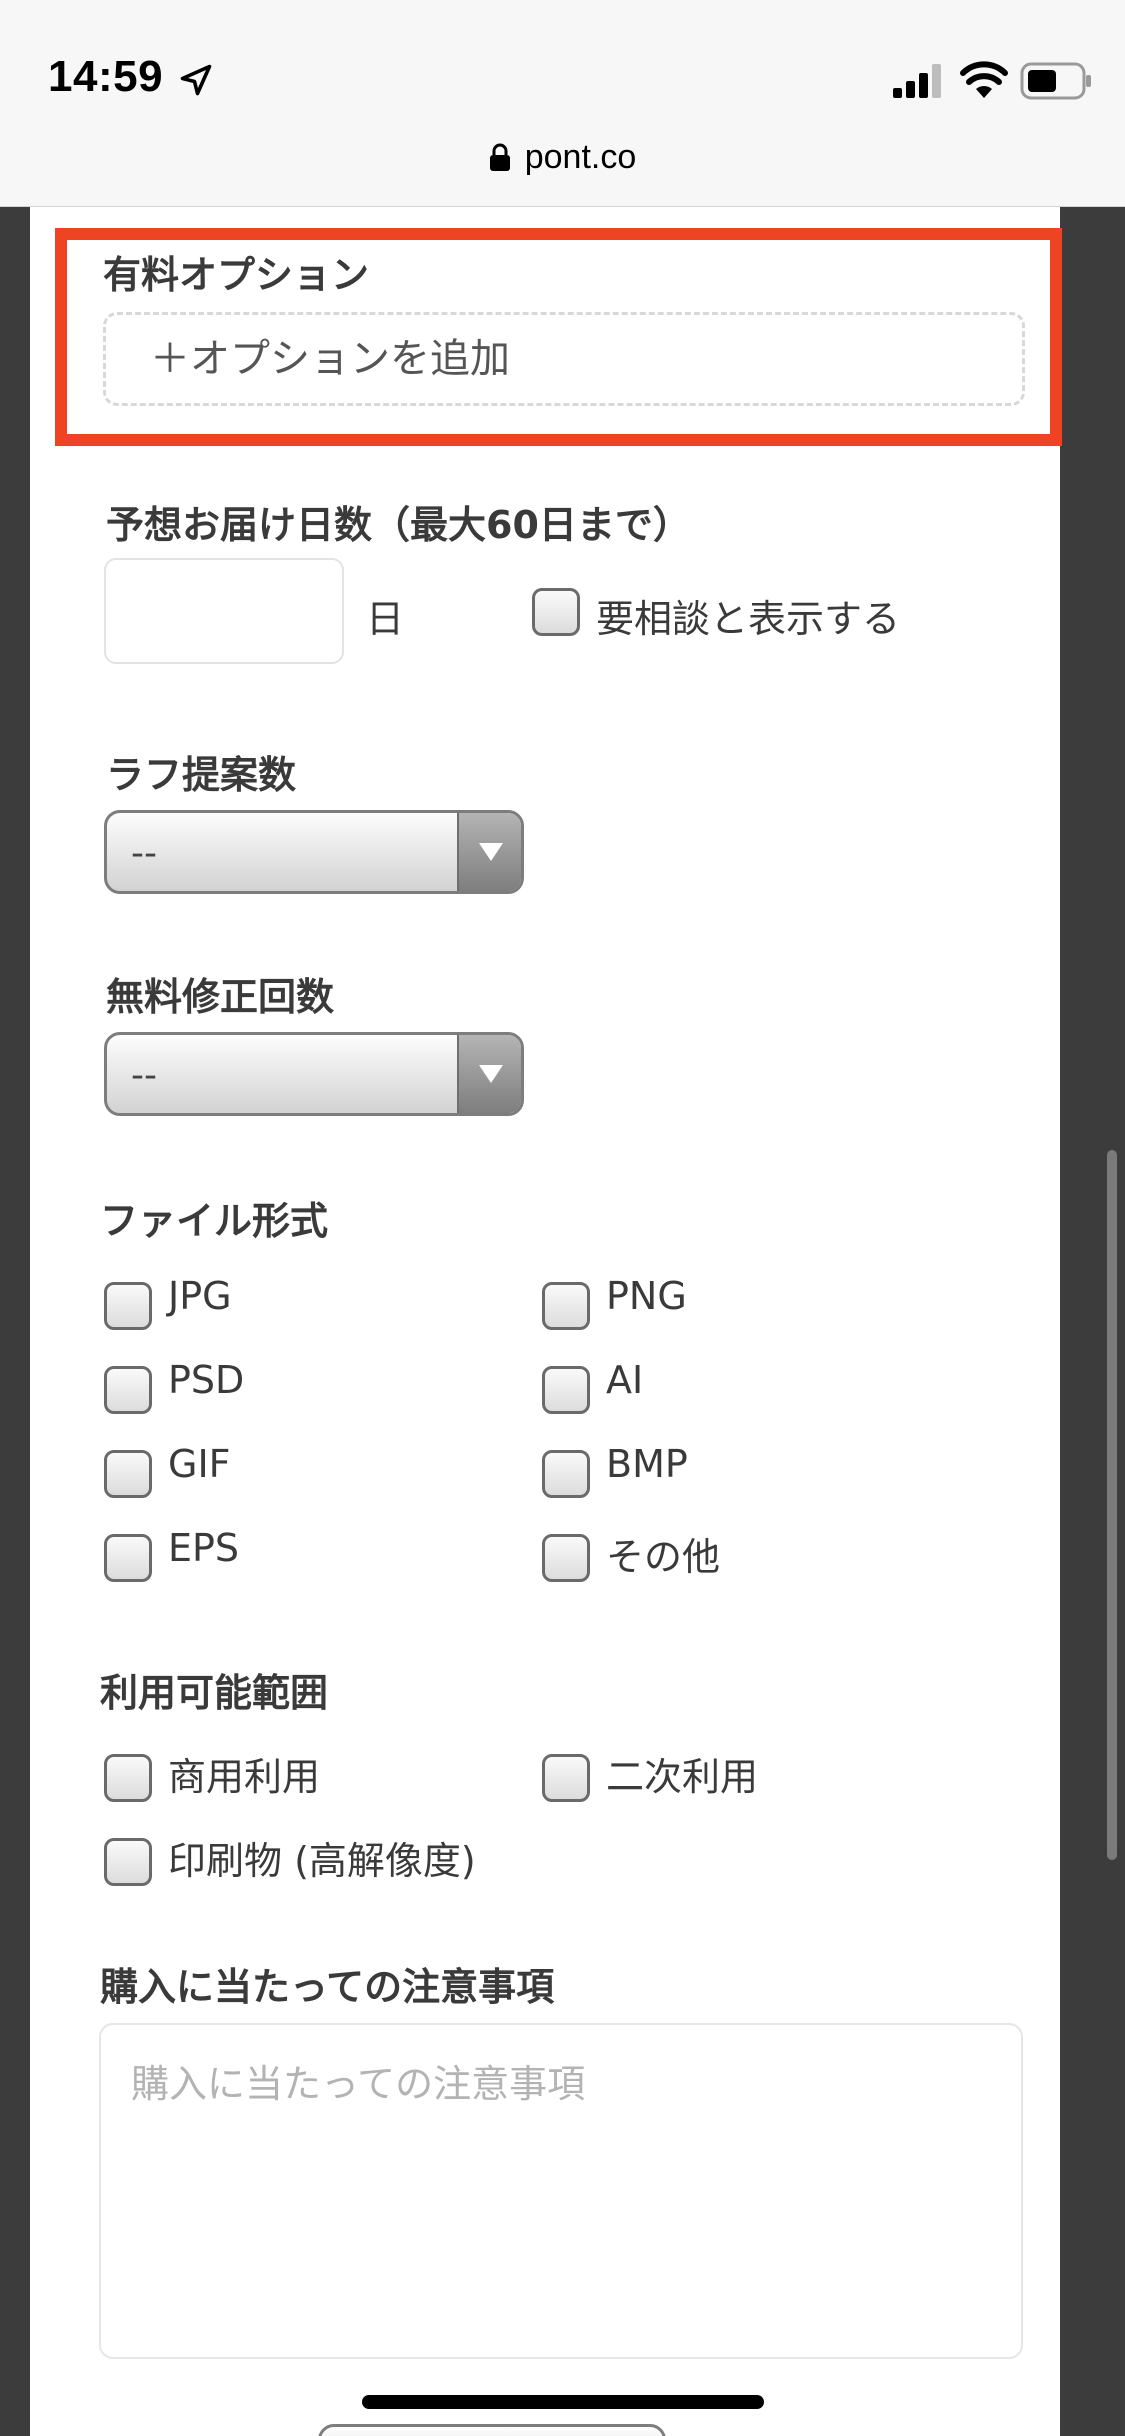 This screenshot has height=2436, width=1125. Describe the element at coordinates (492, 2430) in the screenshot. I see `next-select` at that location.